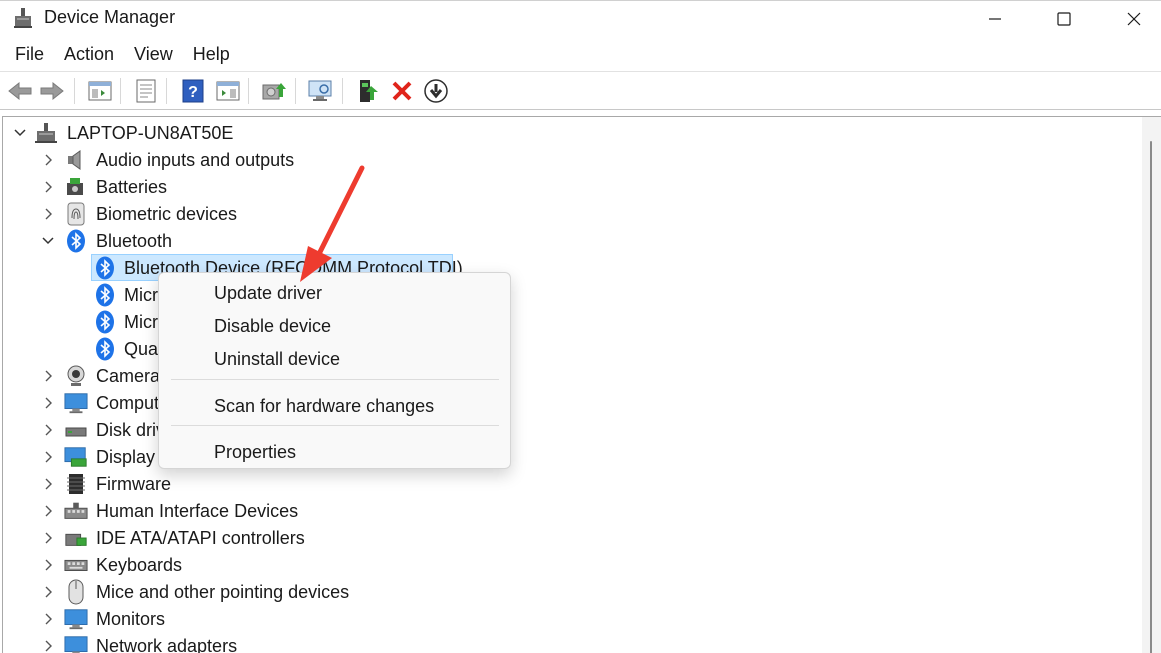 The width and height of the screenshot is (1161, 653). I want to click on menu-action: Action, so click(89, 54).